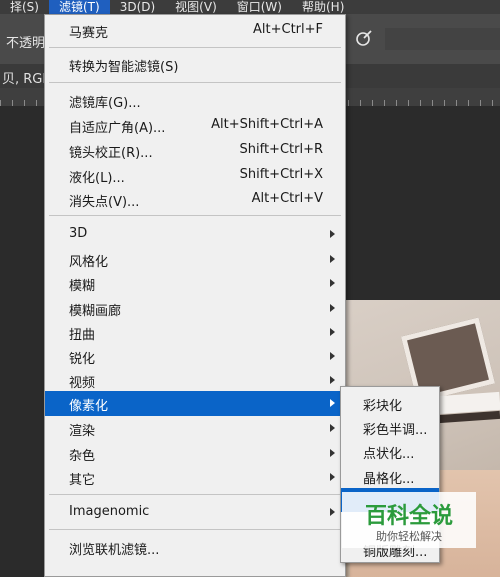  What do you see at coordinates (281, 149) in the screenshot?
I see `menu-item-shortcut: Shift+Ctrl+R` at bounding box center [281, 149].